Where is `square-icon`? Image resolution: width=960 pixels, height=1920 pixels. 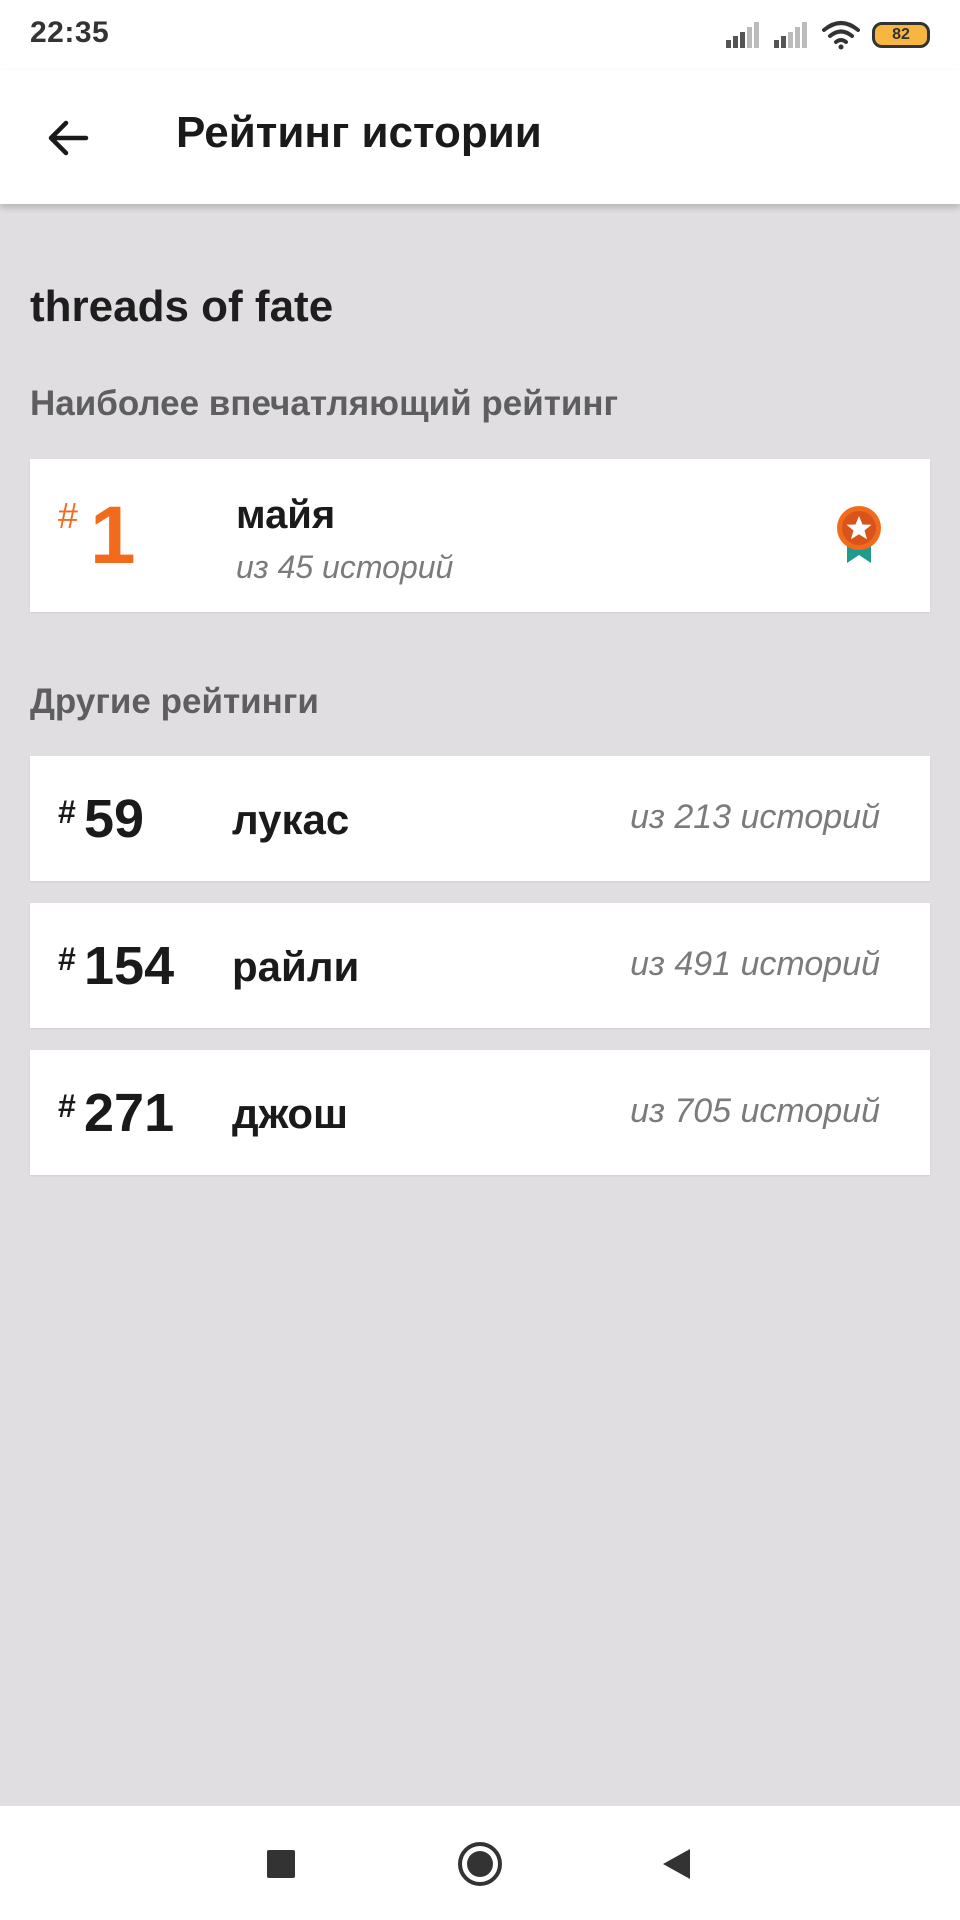
square-icon is located at coordinates (281, 1864).